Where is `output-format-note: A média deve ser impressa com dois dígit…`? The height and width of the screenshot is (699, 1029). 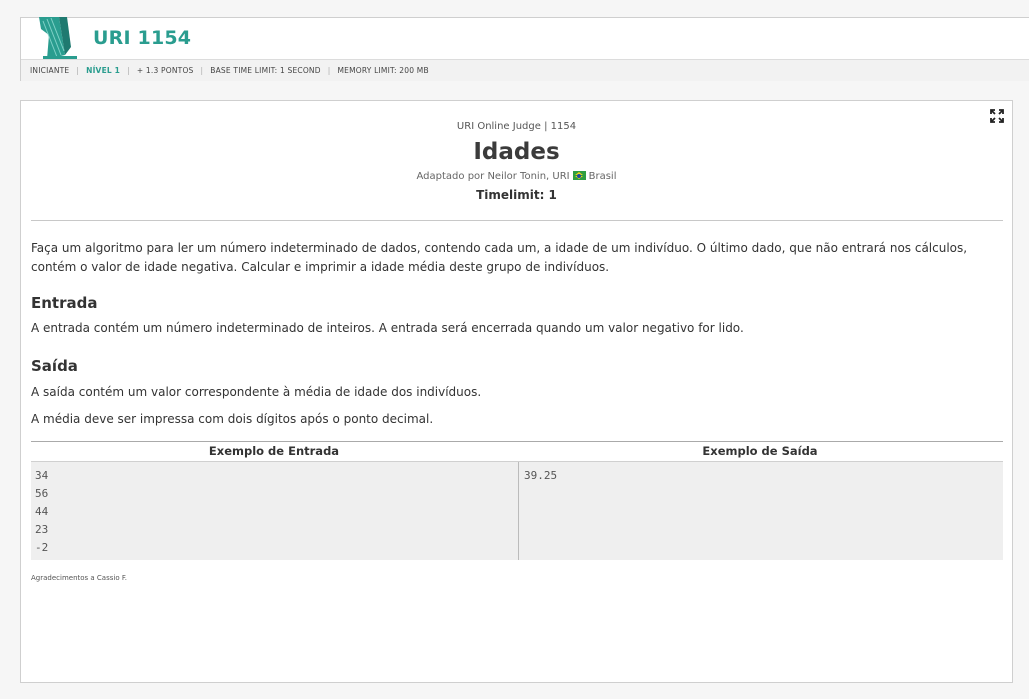
output-format-note: A média deve ser impressa com dois dígit… is located at coordinates (232, 419).